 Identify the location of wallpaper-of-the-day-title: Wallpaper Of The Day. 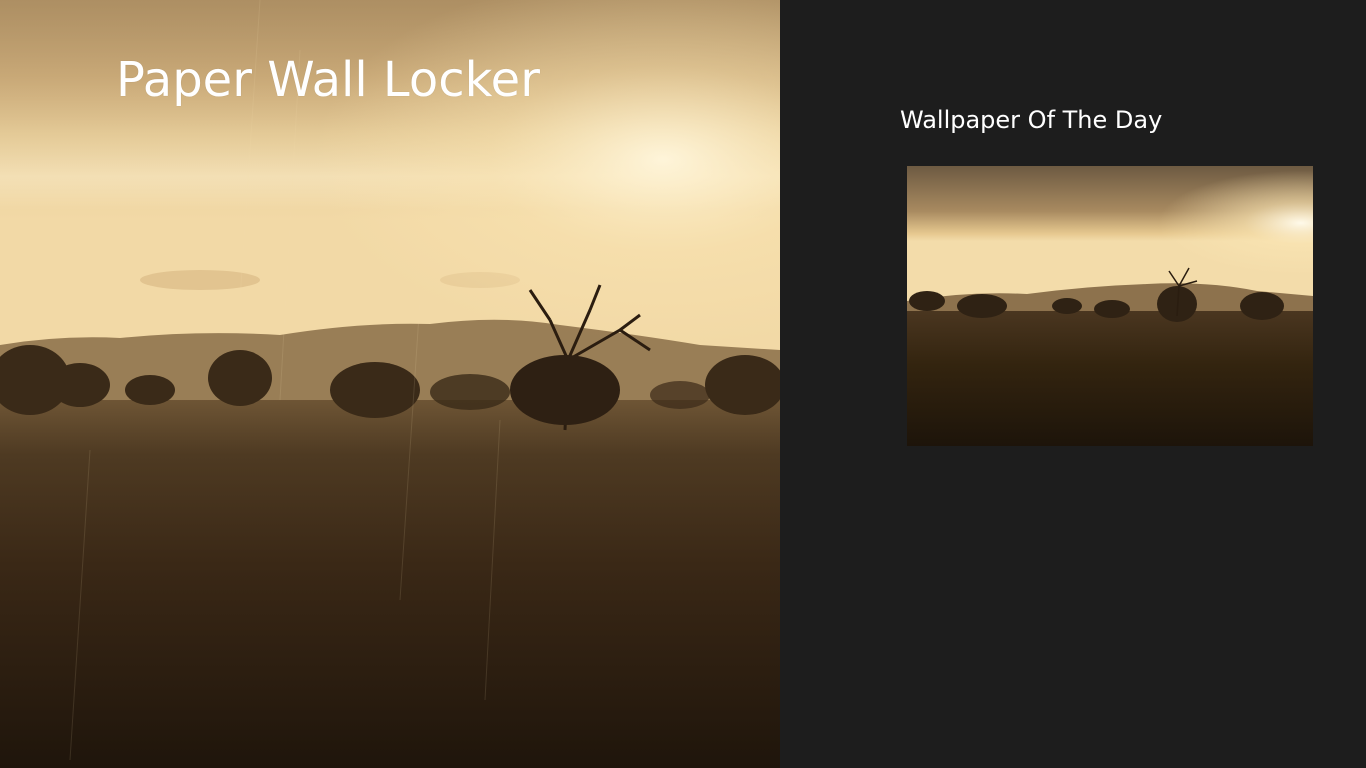
(1031, 120).